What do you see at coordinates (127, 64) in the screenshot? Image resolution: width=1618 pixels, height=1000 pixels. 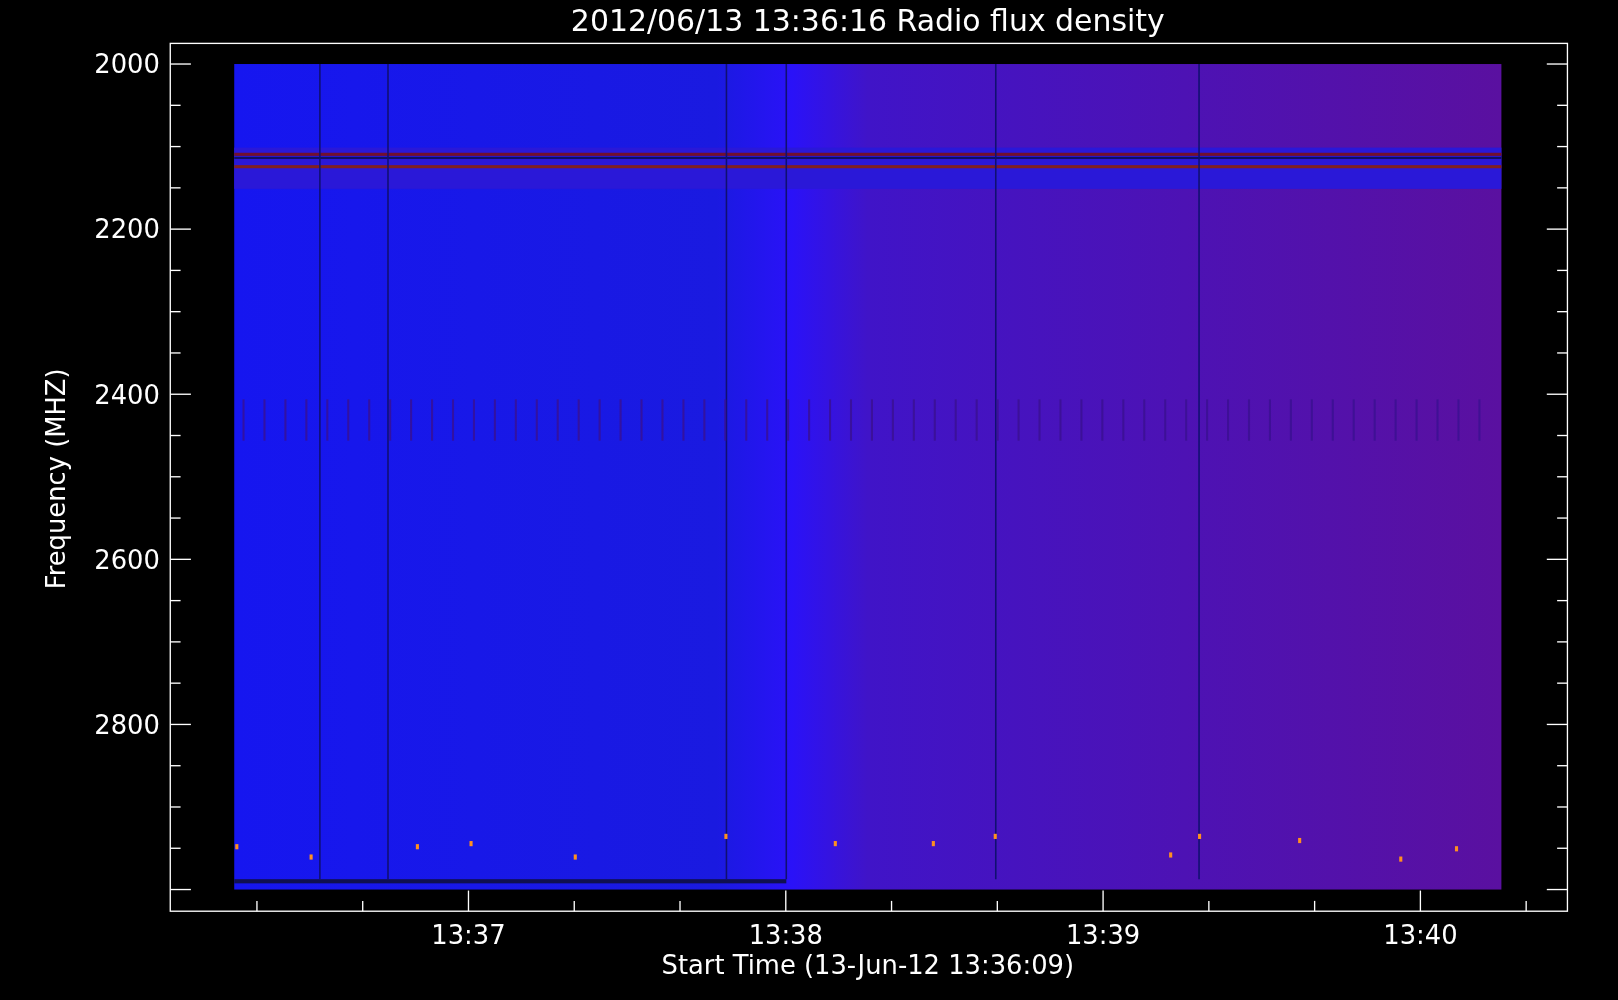 I see `y-tick-label: 2000` at bounding box center [127, 64].